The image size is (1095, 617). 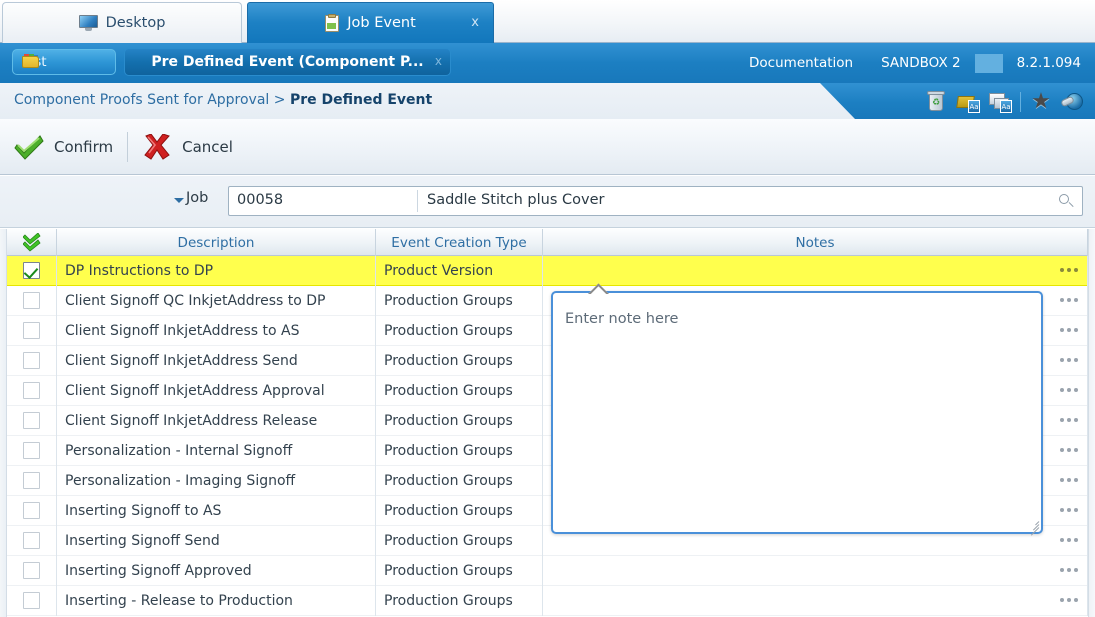 I want to click on grid-header-row: Description Event Creation Type Notes, so click(x=547, y=242).